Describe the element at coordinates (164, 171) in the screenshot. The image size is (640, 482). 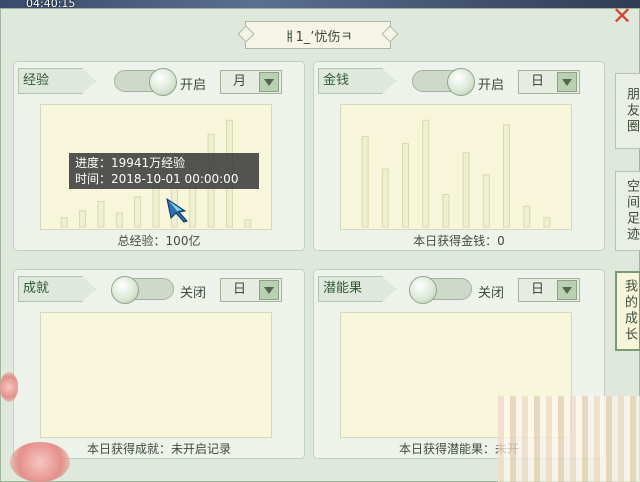
I see `exp-tooltip: 进度：19941万经验 时间：2018-10-01 00:00:00` at that location.